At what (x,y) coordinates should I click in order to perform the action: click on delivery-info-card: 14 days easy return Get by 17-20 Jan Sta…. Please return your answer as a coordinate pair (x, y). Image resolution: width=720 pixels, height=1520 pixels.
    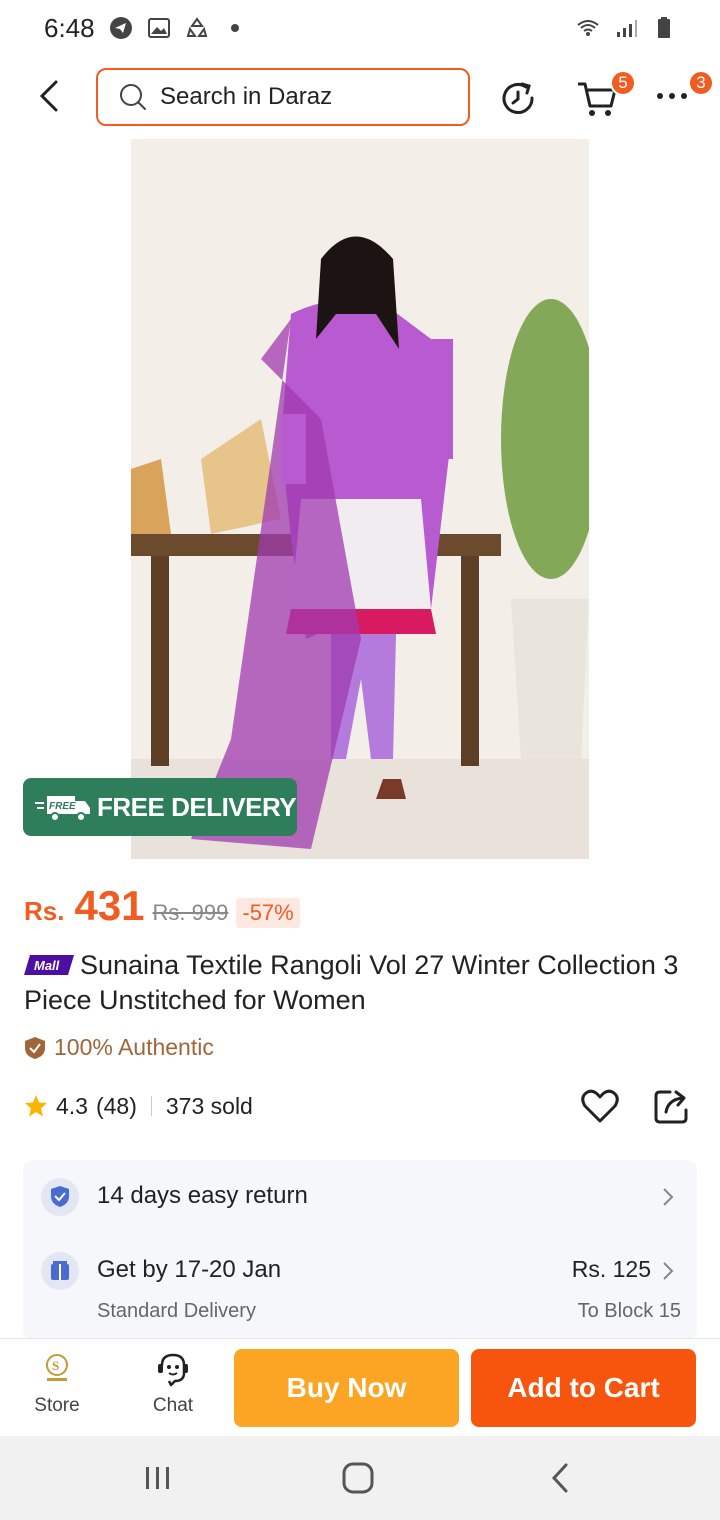
    Looking at the image, I should click on (360, 1250).